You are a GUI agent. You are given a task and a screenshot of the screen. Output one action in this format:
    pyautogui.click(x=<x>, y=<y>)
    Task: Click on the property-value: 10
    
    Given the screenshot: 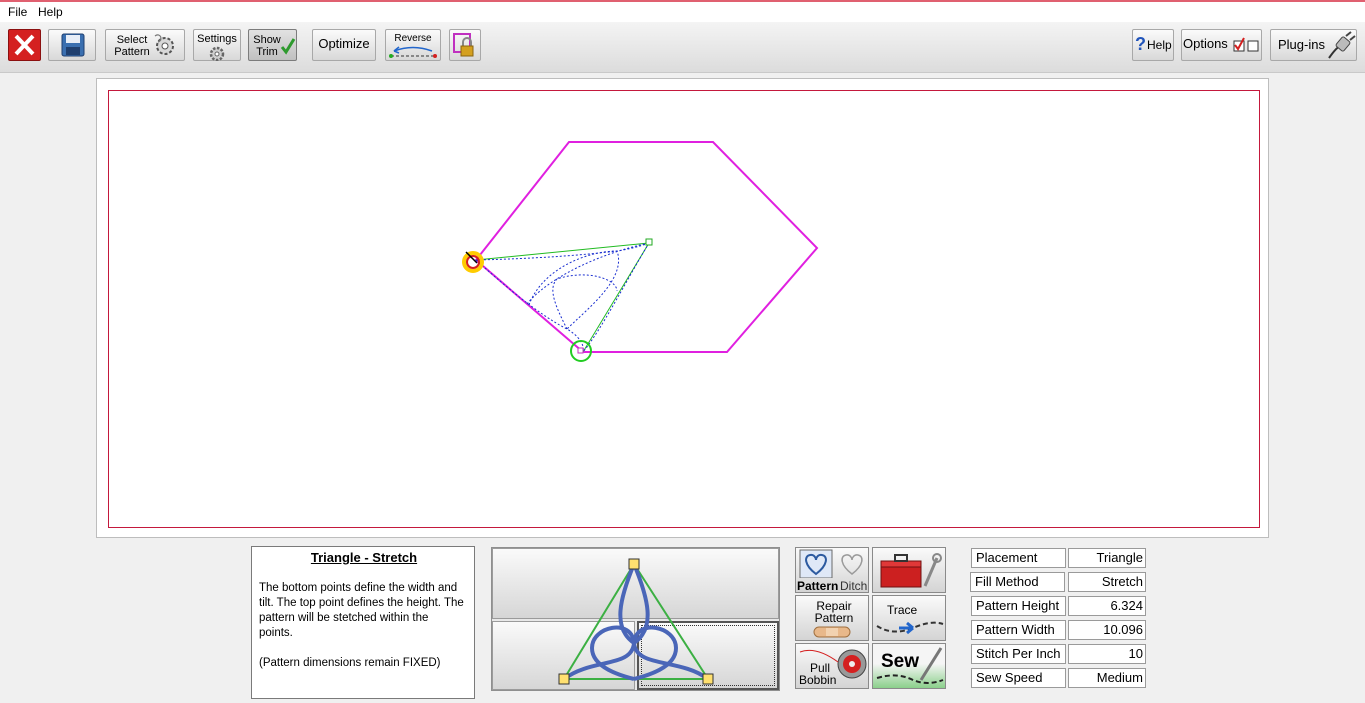 What is the action you would take?
    pyautogui.click(x=1107, y=654)
    